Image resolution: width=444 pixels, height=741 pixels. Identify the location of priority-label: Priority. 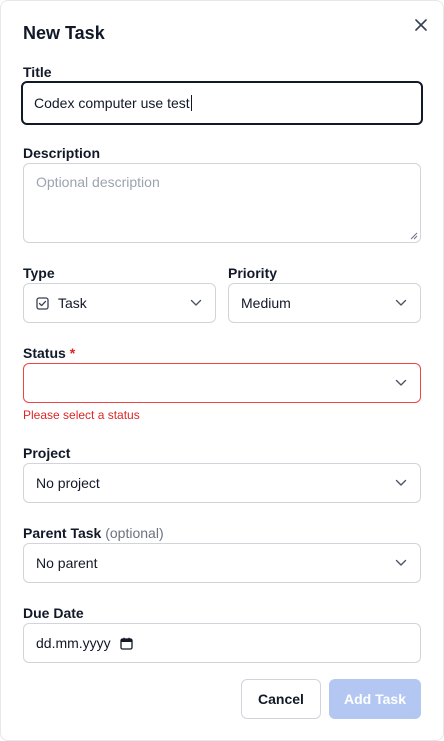
(253, 273).